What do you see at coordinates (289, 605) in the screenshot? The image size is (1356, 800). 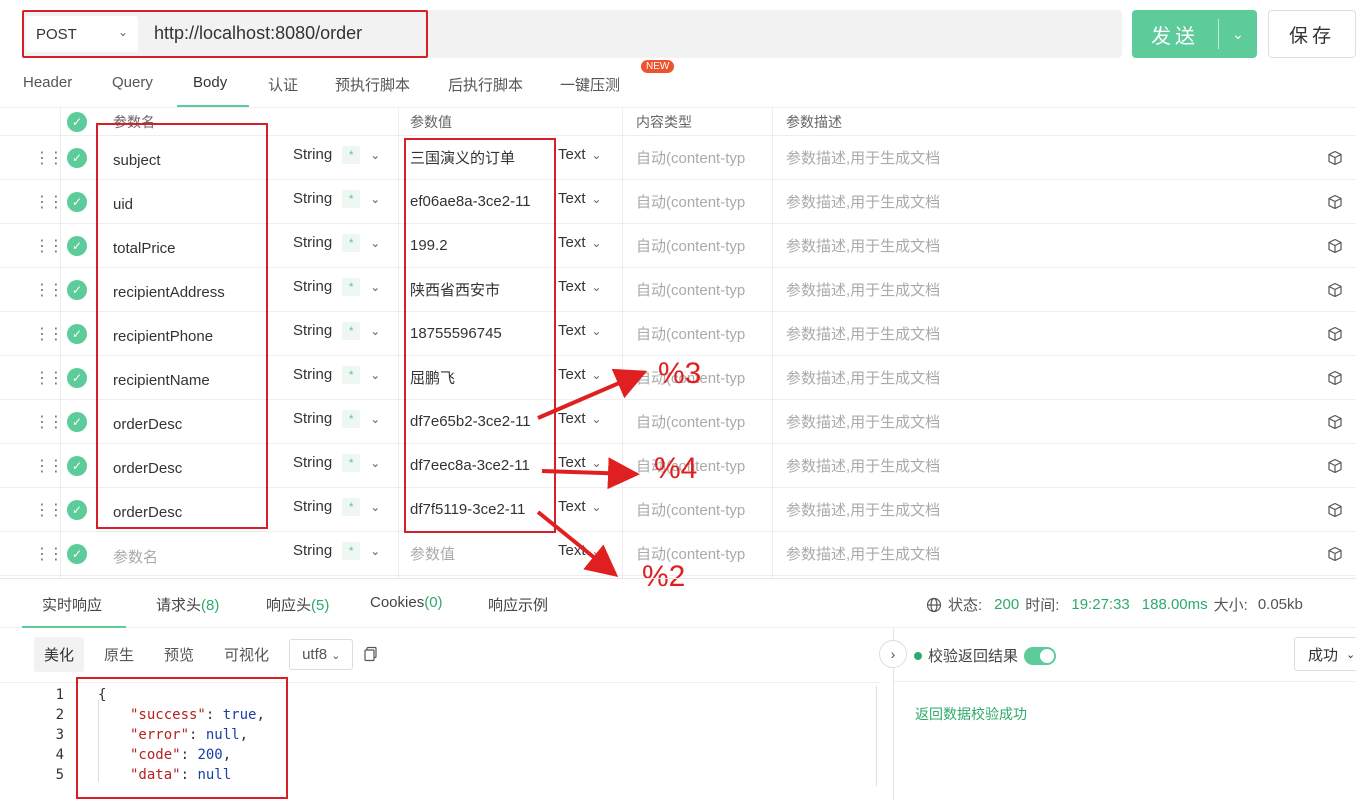 I see `tab-label: 响应头` at bounding box center [289, 605].